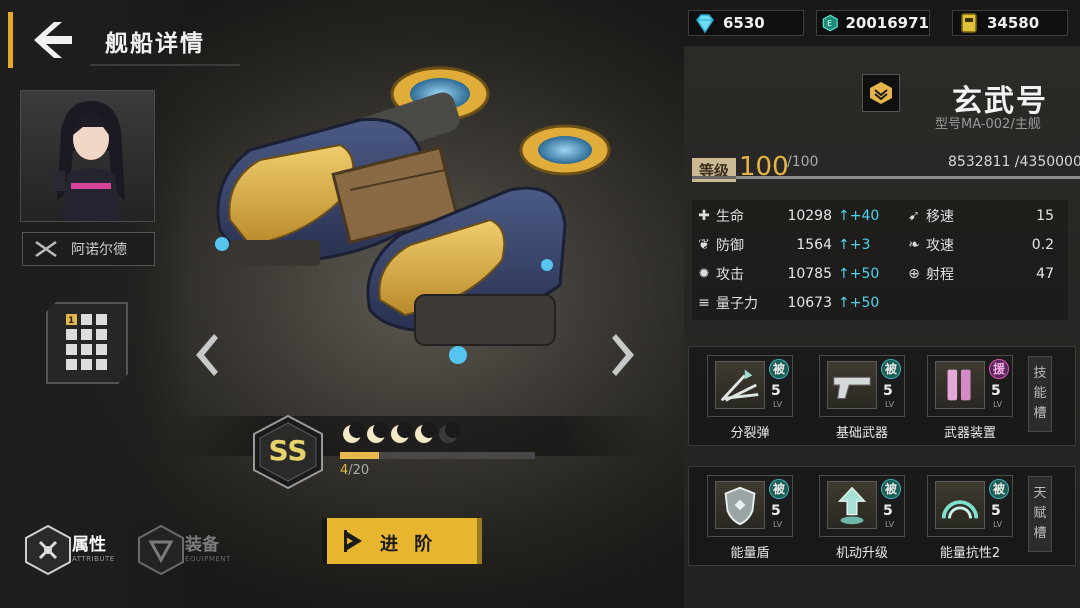 The width and height of the screenshot is (1080, 608). I want to click on tab-attribute-label: 属性, so click(89, 545).